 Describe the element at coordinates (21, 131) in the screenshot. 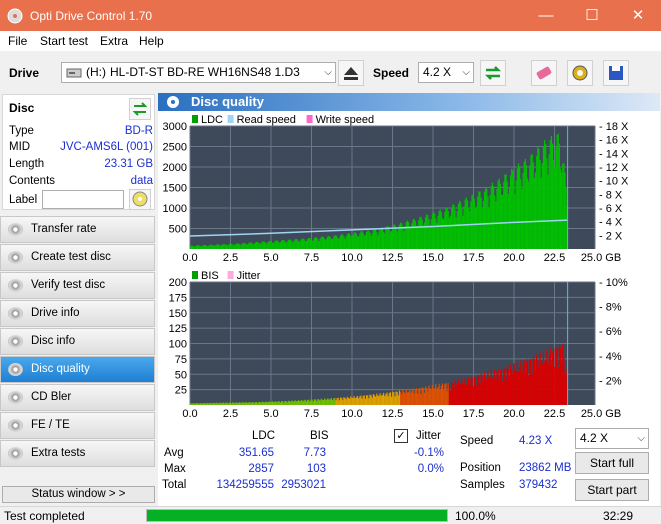

I see `disc-type-label: Type` at that location.